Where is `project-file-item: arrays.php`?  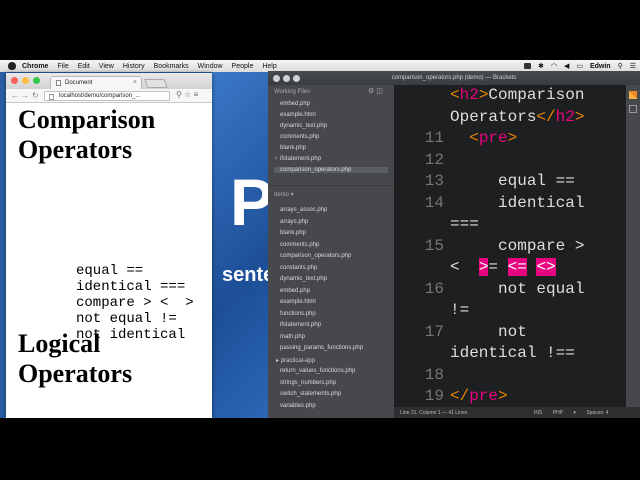 project-file-item: arrays.php is located at coordinates (294, 222).